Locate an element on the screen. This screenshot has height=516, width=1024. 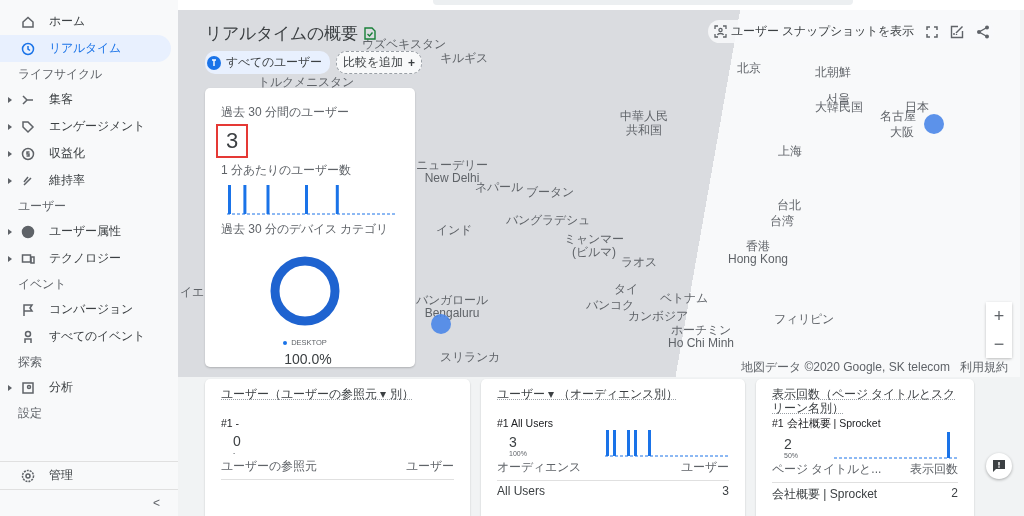
section-heading: イベント is located at coordinates (42, 284).